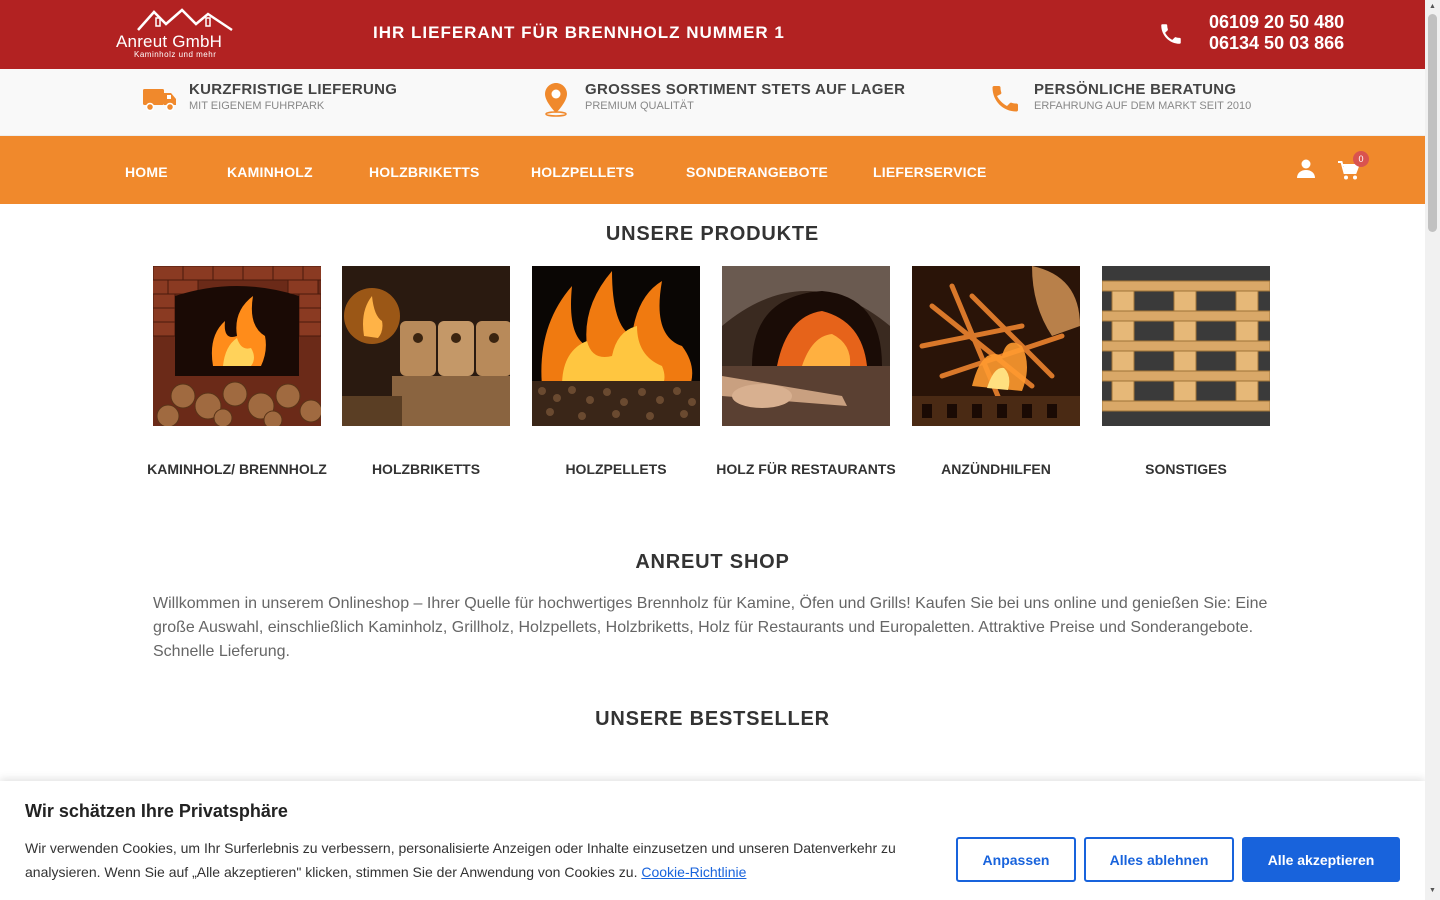 The width and height of the screenshot is (1440, 900). I want to click on product-card-sonstiges: SONSTIGES, so click(1186, 371).